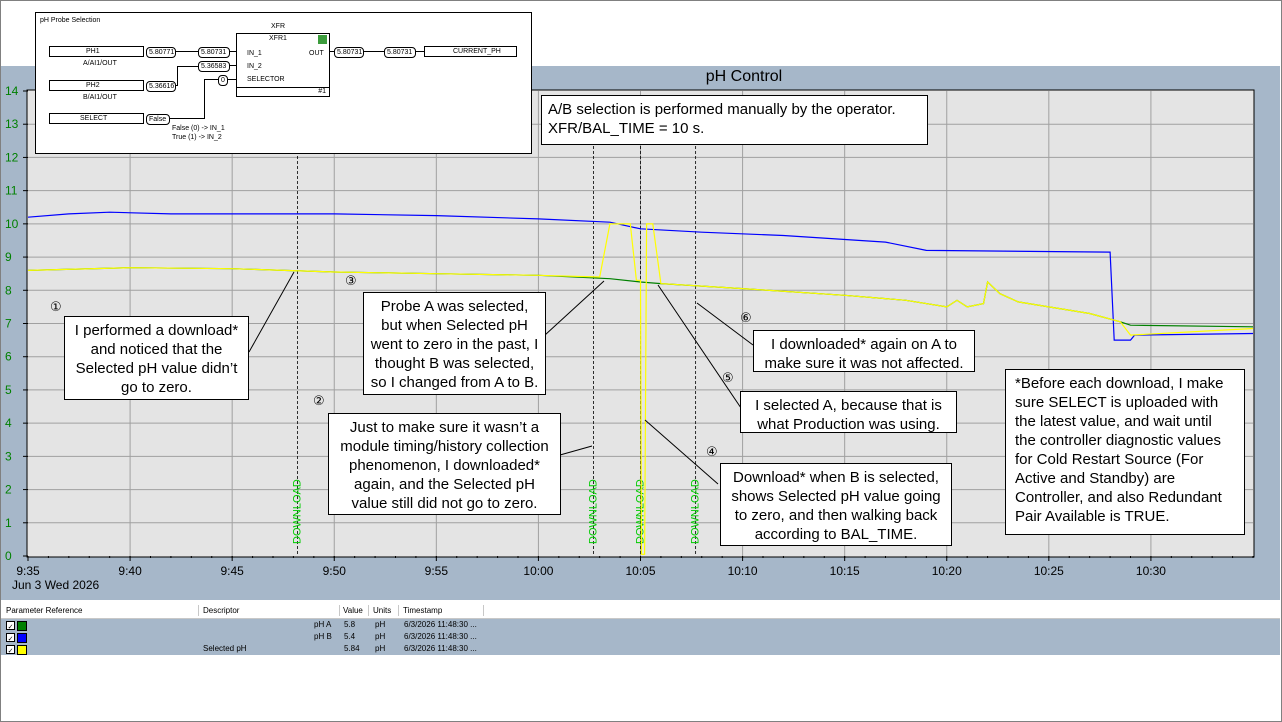 This screenshot has width=1282, height=722. What do you see at coordinates (156, 387) in the screenshot?
I see `note-1-line: go to zero.` at bounding box center [156, 387].